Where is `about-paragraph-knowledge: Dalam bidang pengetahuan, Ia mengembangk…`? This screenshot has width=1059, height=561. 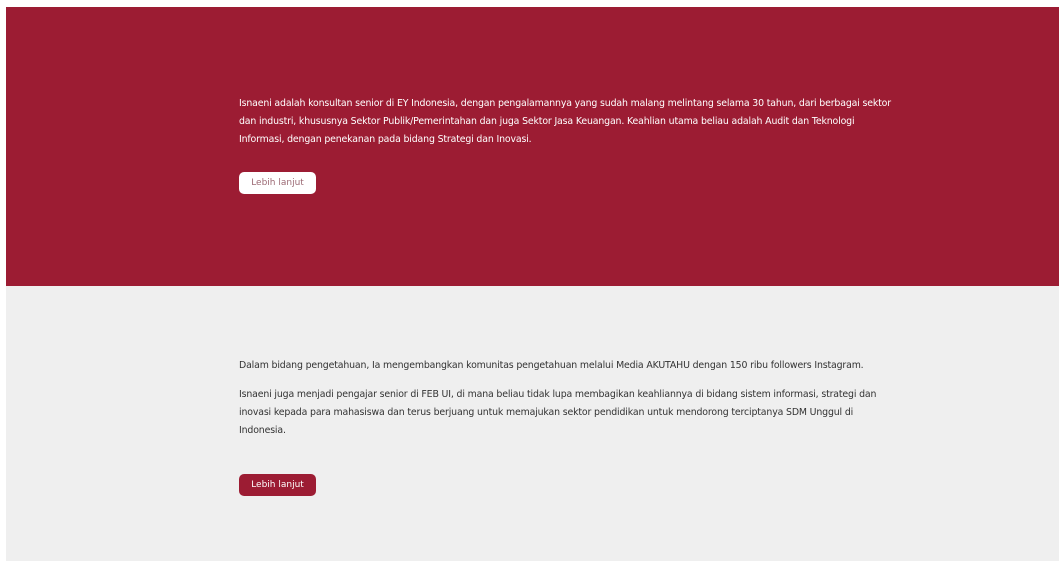
about-paragraph-knowledge: Dalam bidang pengetahuan, Ia mengembangk… is located at coordinates (551, 365).